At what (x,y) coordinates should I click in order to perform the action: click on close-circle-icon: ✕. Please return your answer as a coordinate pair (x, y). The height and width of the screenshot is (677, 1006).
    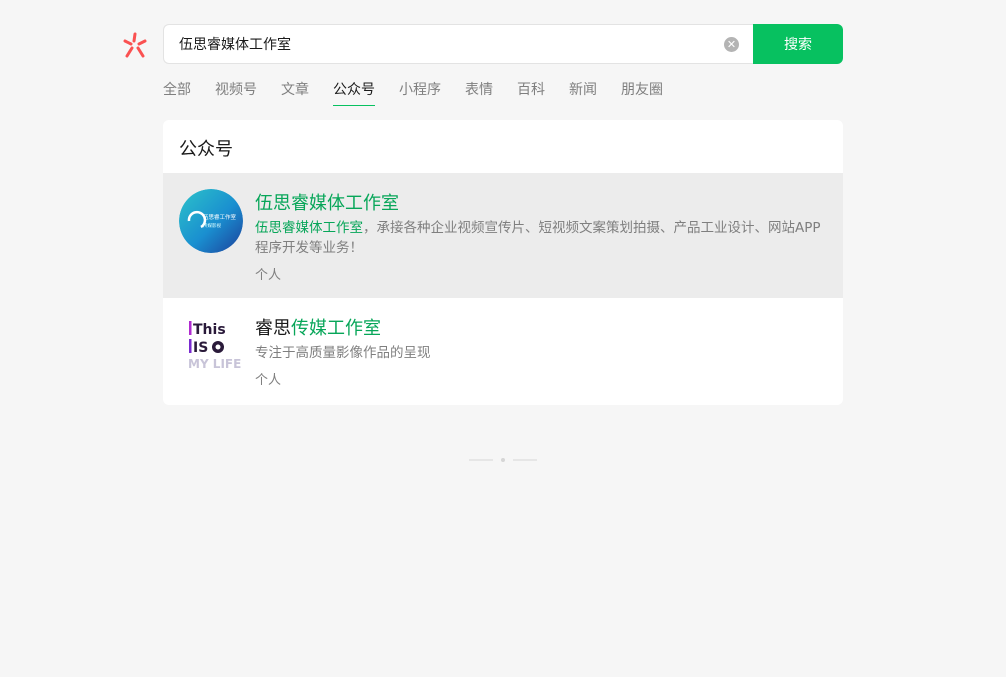
    Looking at the image, I should click on (731, 44).